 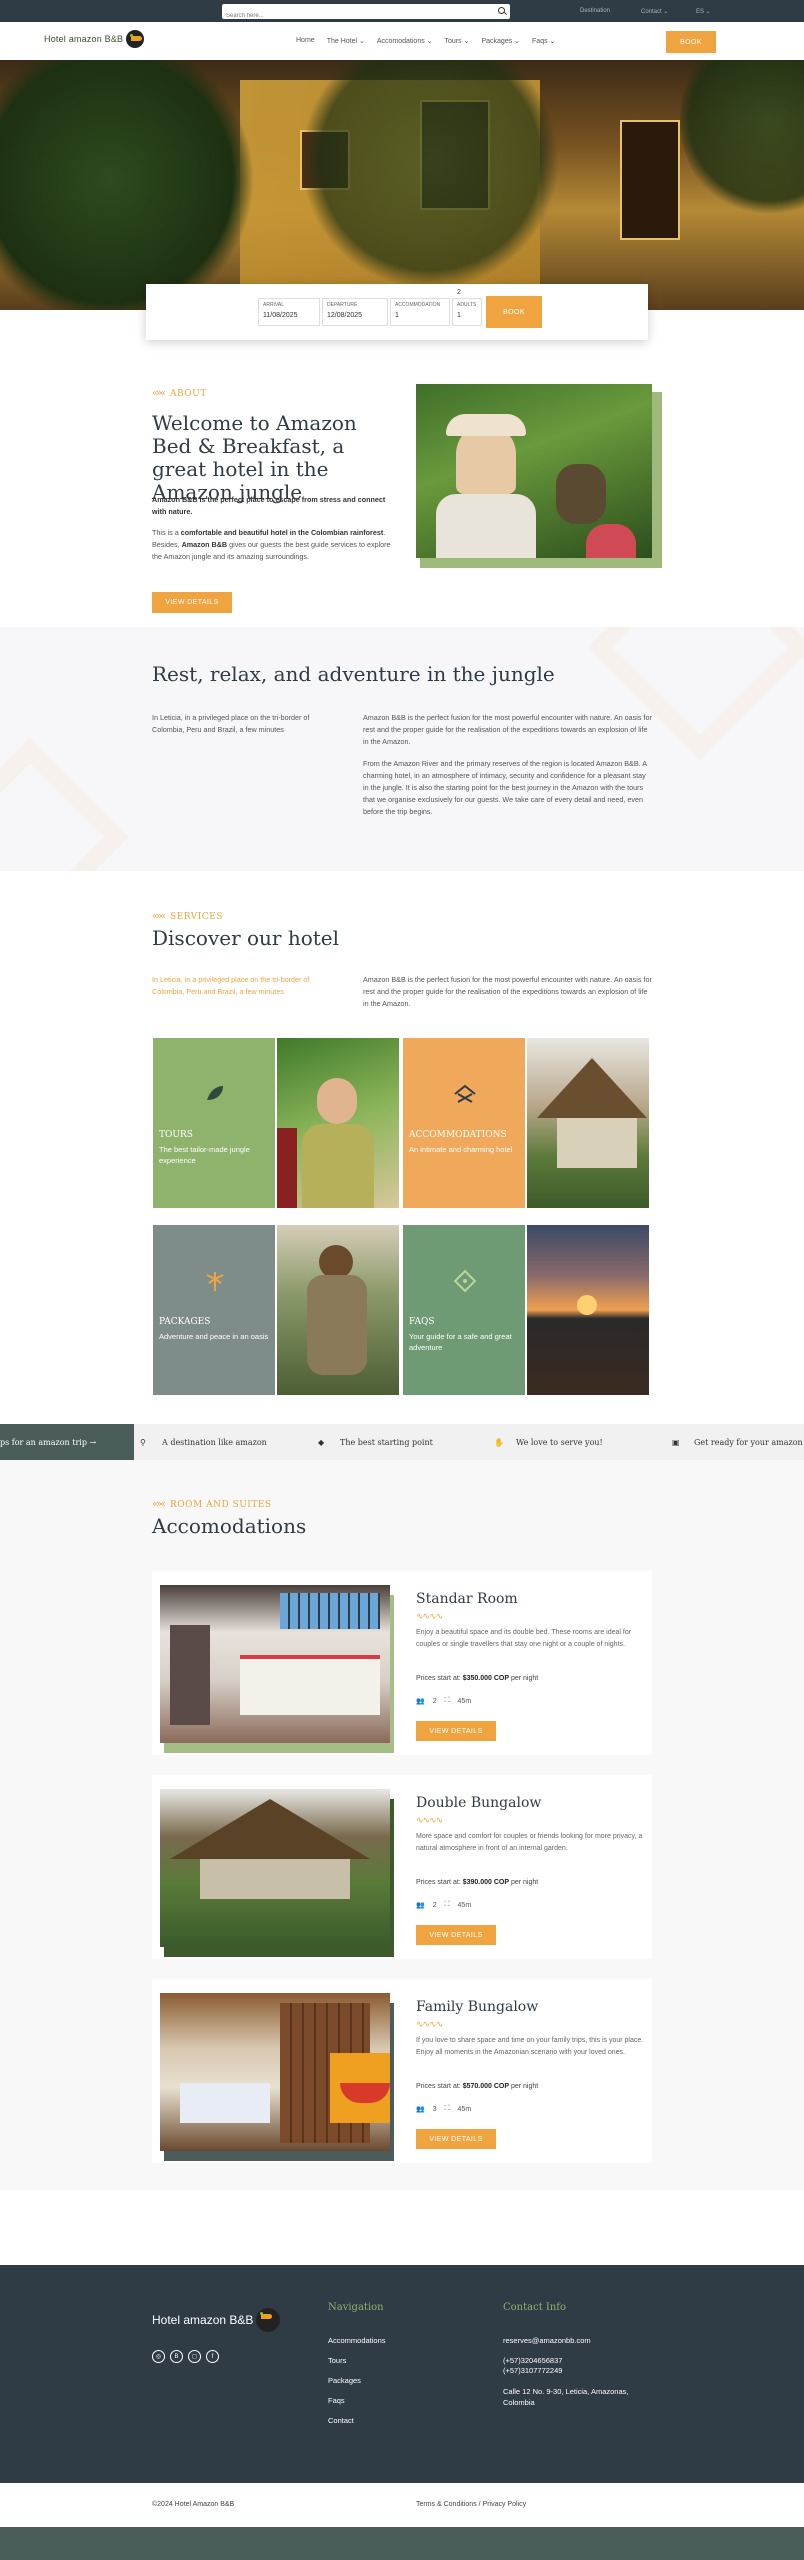 I want to click on child, so click(x=611, y=541).